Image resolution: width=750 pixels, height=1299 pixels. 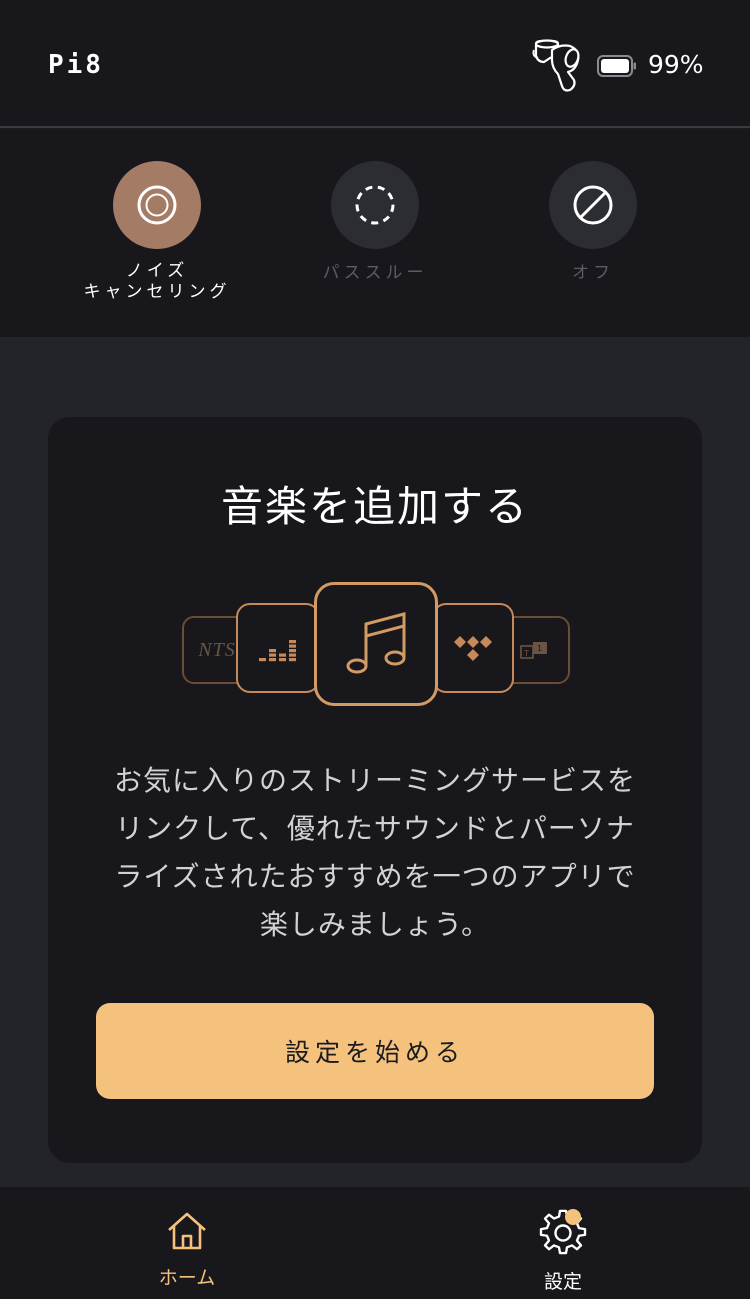 I want to click on off-icon, so click(x=593, y=205).